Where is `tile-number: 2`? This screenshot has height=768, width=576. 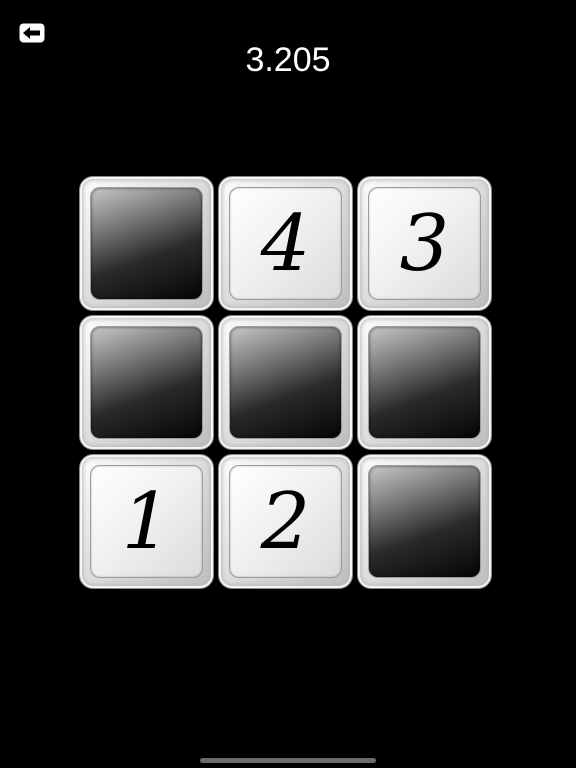 tile-number: 2 is located at coordinates (285, 521).